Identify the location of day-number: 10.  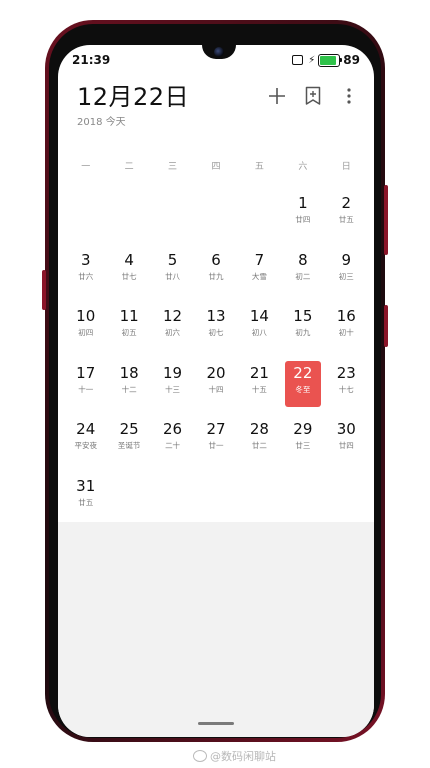
(86, 316).